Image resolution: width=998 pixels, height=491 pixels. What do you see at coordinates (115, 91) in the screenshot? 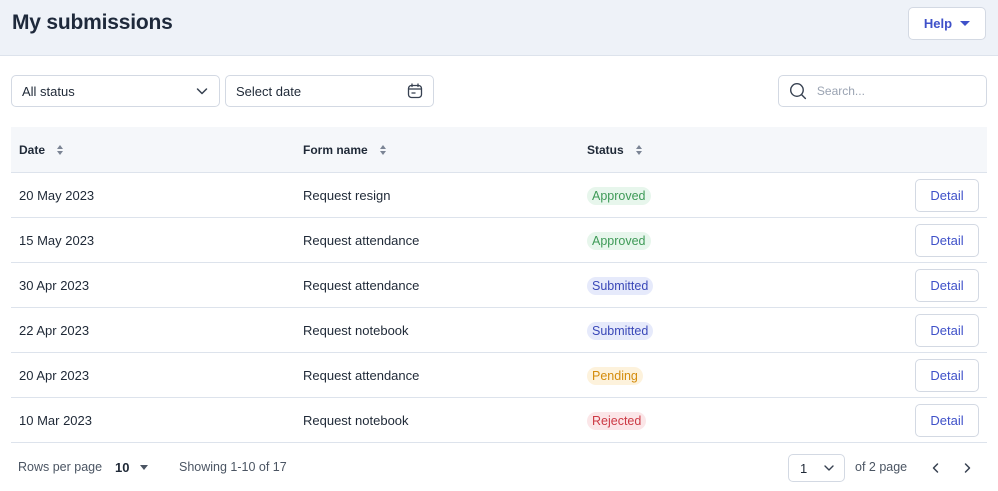
I see `status-filter-select: All status` at bounding box center [115, 91].